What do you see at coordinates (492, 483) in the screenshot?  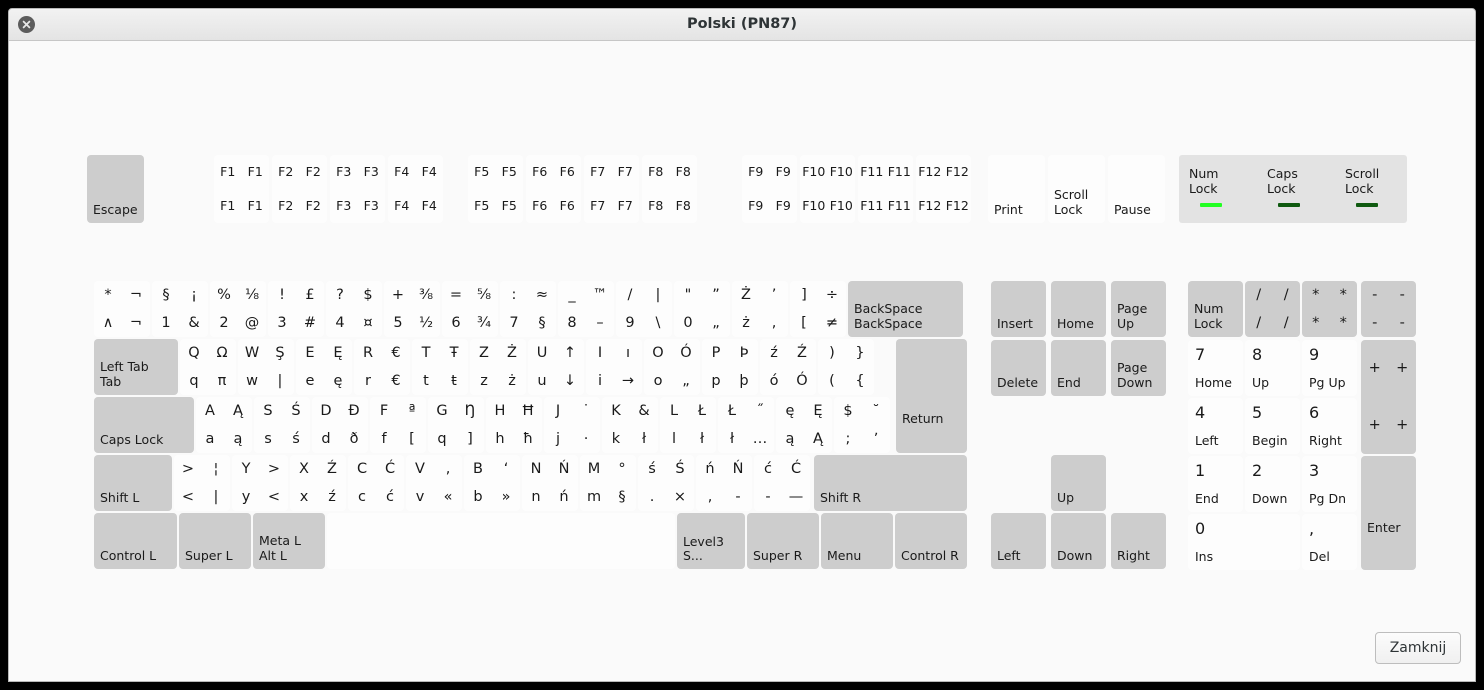 I see `key-b: B ‘ b »` at bounding box center [492, 483].